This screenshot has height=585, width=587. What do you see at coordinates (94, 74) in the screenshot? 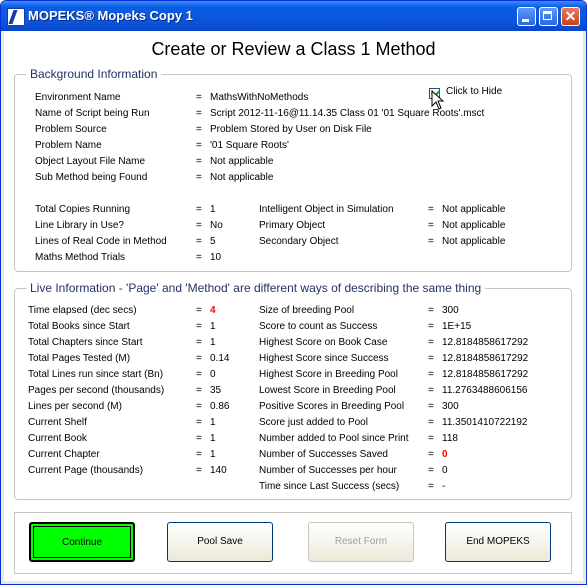
I see `background-info-title: Background Information` at bounding box center [94, 74].